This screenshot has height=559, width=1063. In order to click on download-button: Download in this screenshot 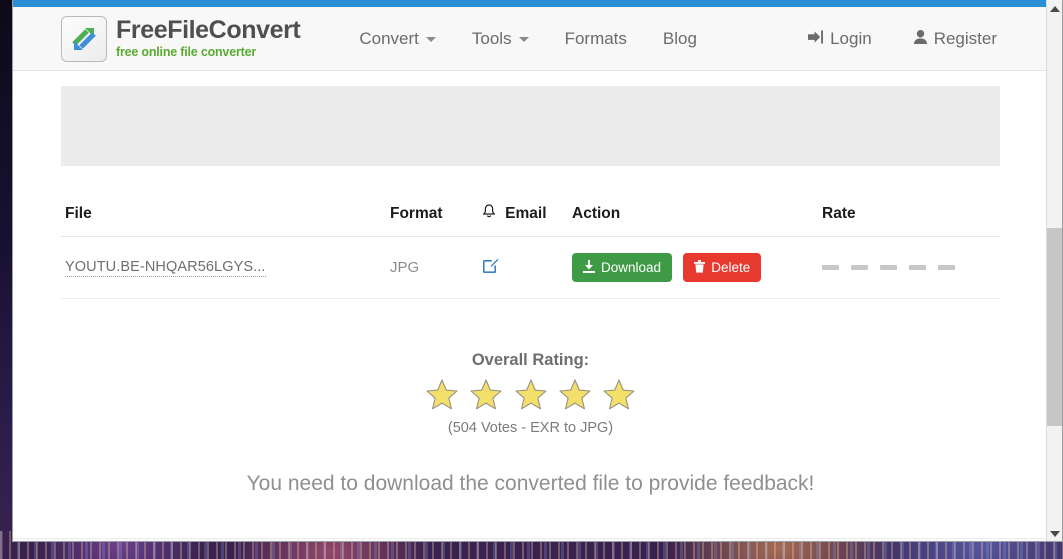, I will do `click(622, 267)`.